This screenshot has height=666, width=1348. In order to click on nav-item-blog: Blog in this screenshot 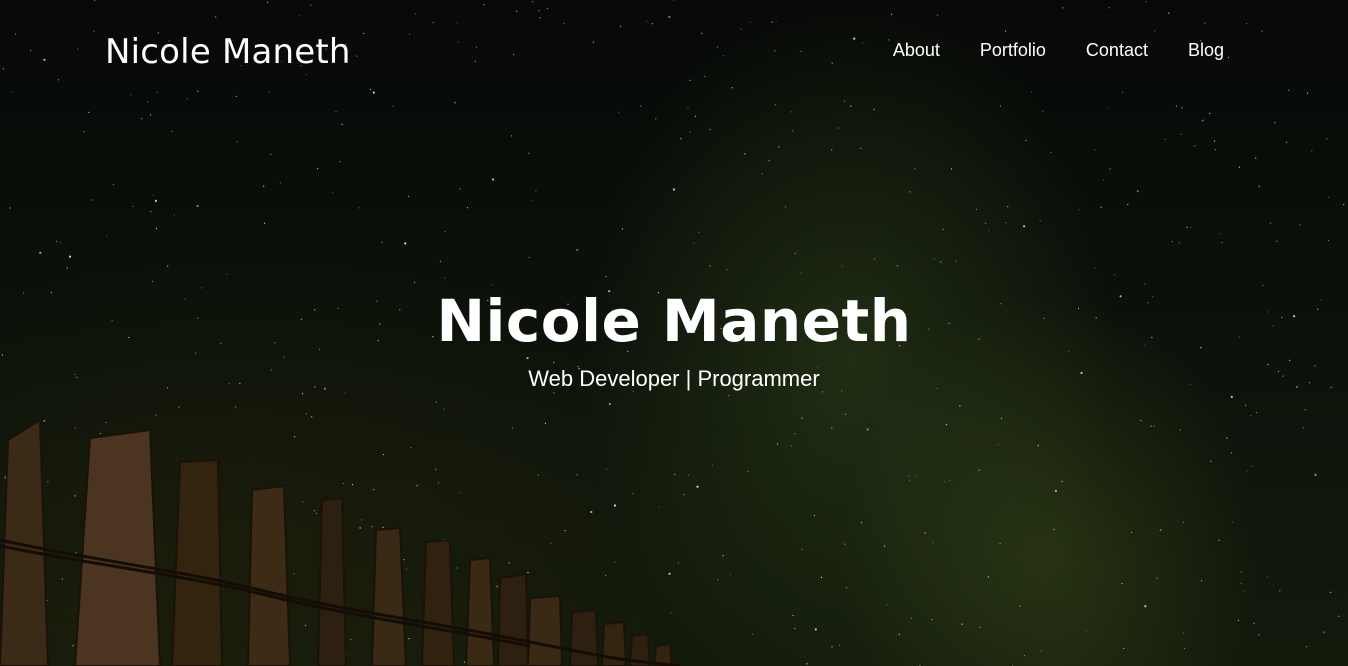, I will do `click(1206, 50)`.